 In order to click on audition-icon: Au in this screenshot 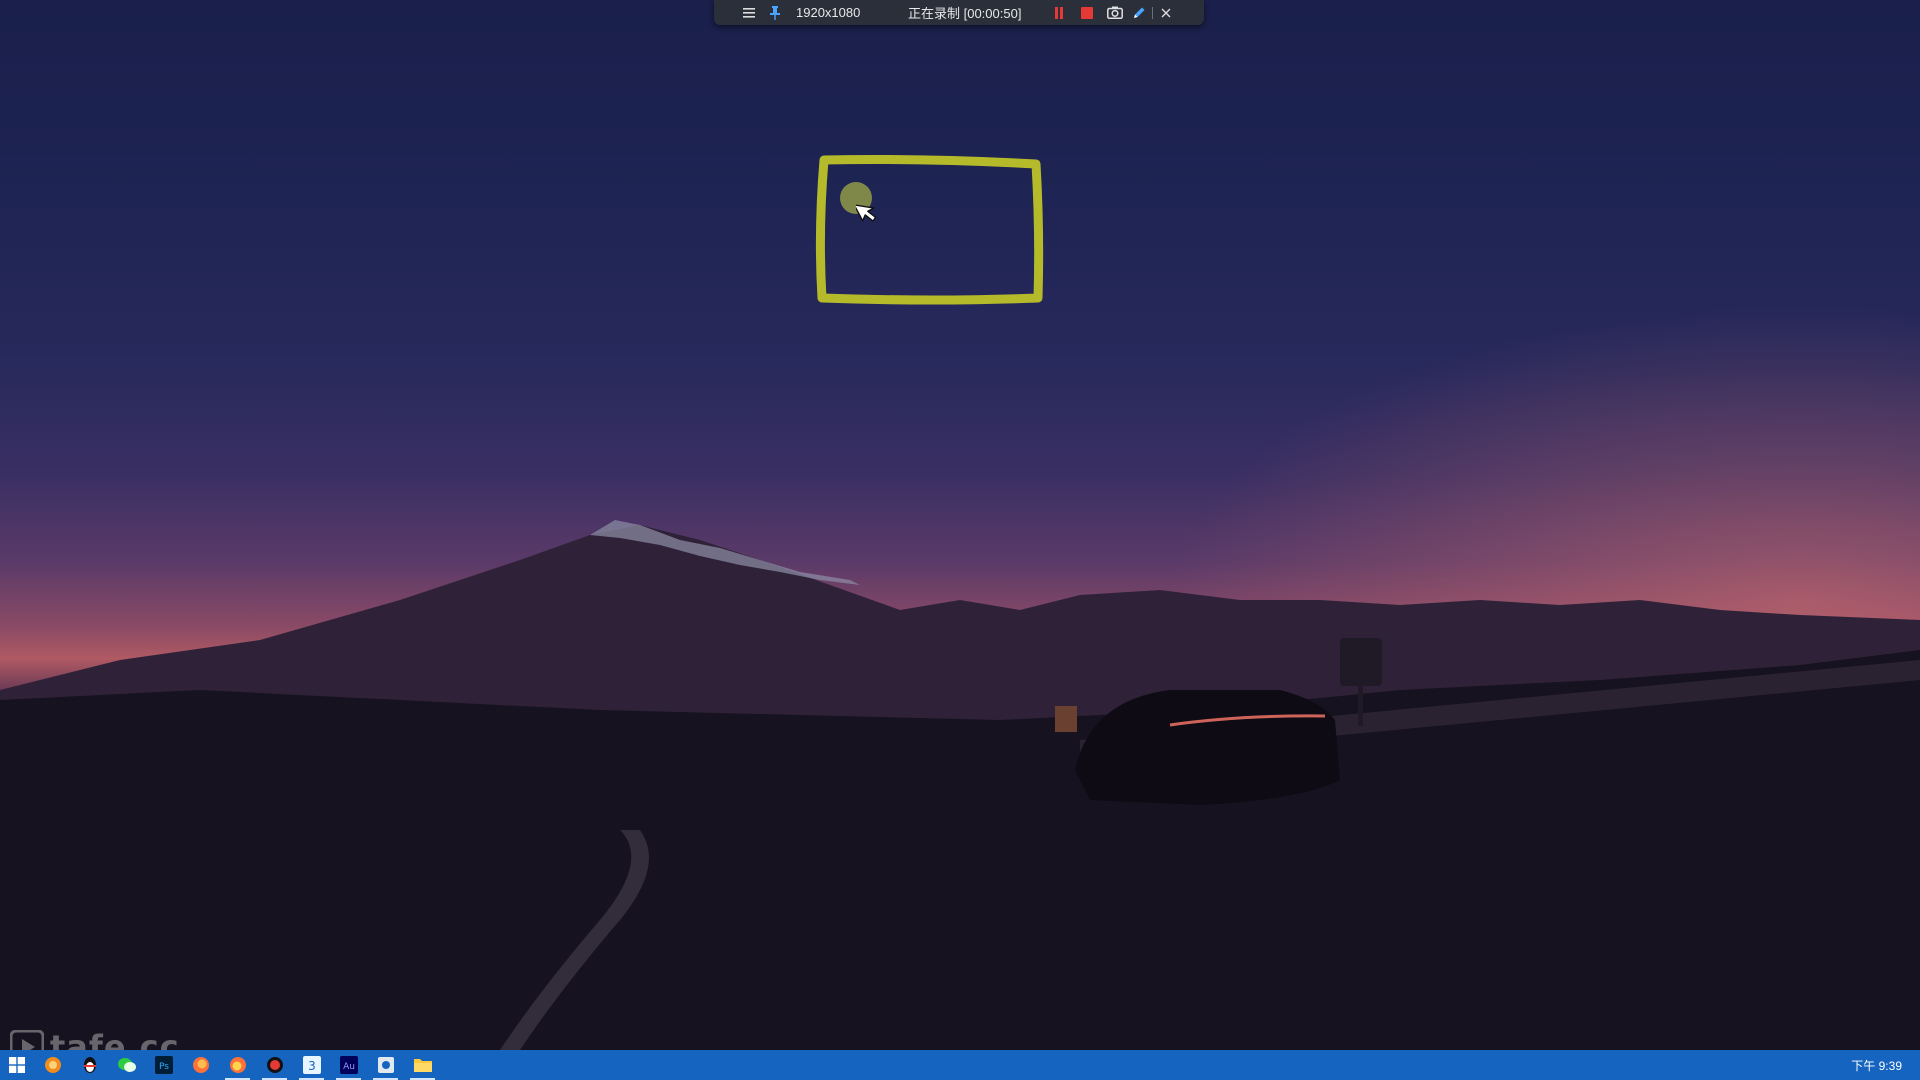, I will do `click(348, 1065)`.